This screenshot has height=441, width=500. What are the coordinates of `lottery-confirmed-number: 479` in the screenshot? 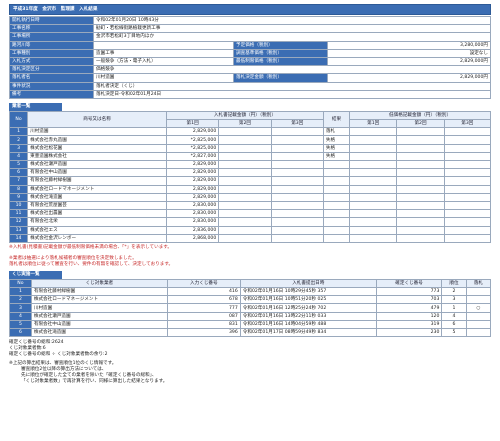 It's located at (409, 308).